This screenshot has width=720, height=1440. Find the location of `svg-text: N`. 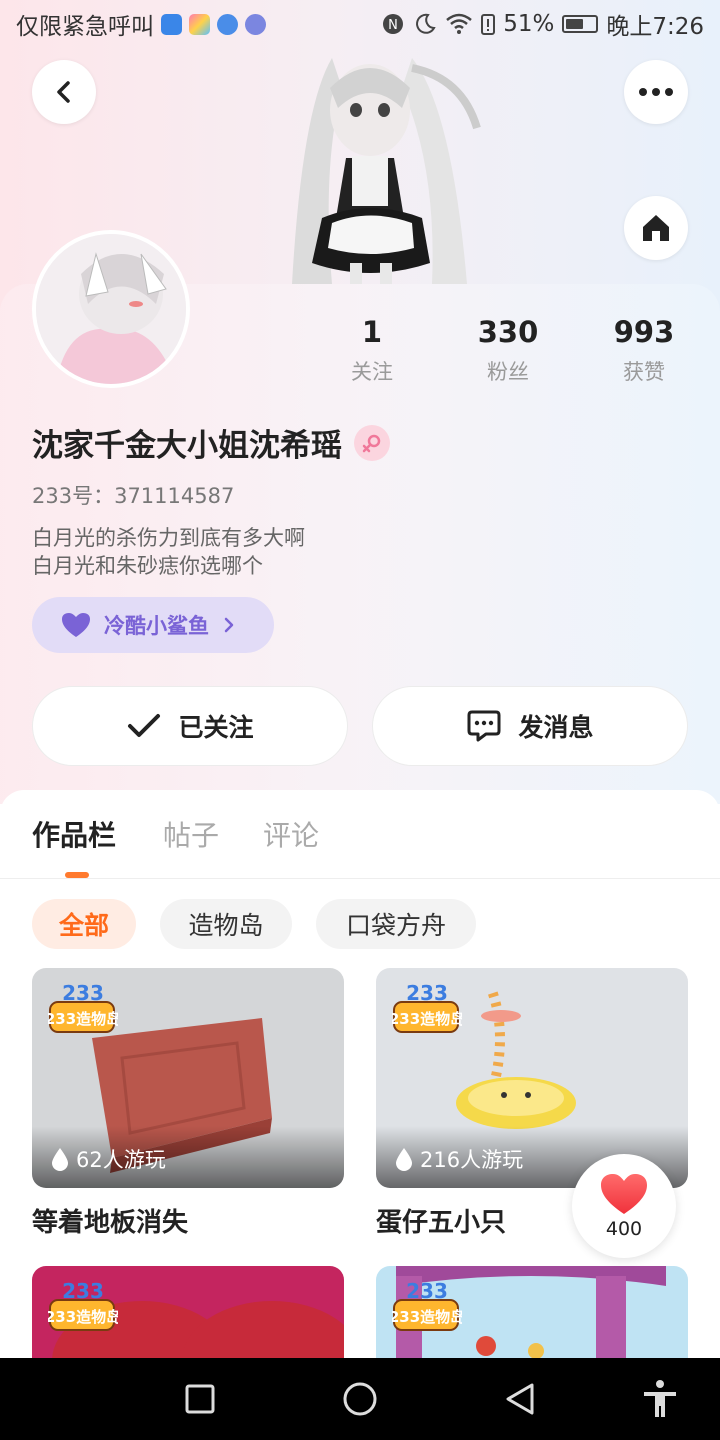

svg-text: N is located at coordinates (393, 25).